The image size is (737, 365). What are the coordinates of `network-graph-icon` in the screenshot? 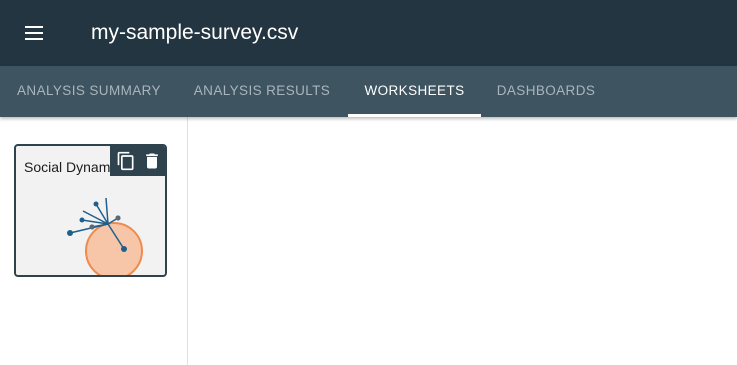 It's located at (103, 234).